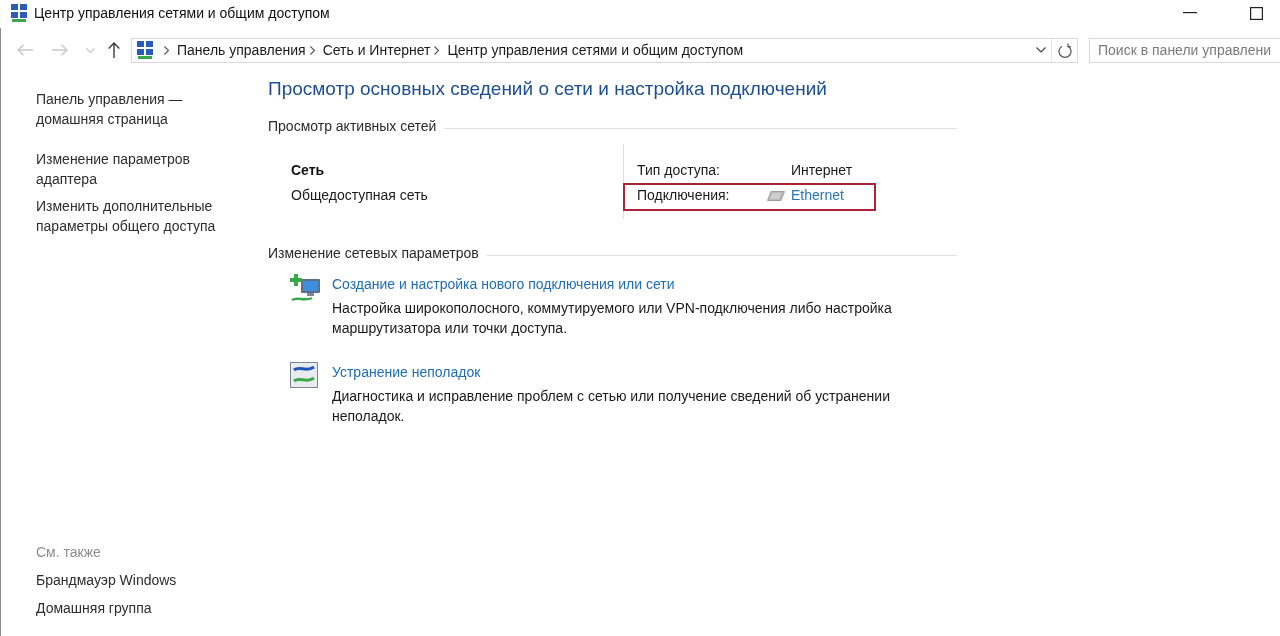 This screenshot has width=1280, height=636. Describe the element at coordinates (406, 372) in the screenshot. I see `task-link: Устранение неполадок` at that location.